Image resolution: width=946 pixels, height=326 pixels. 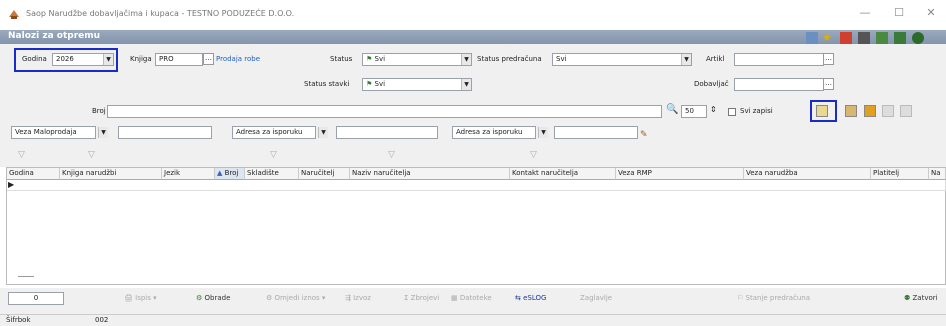 I want to click on separator, so click(x=26, y=276).